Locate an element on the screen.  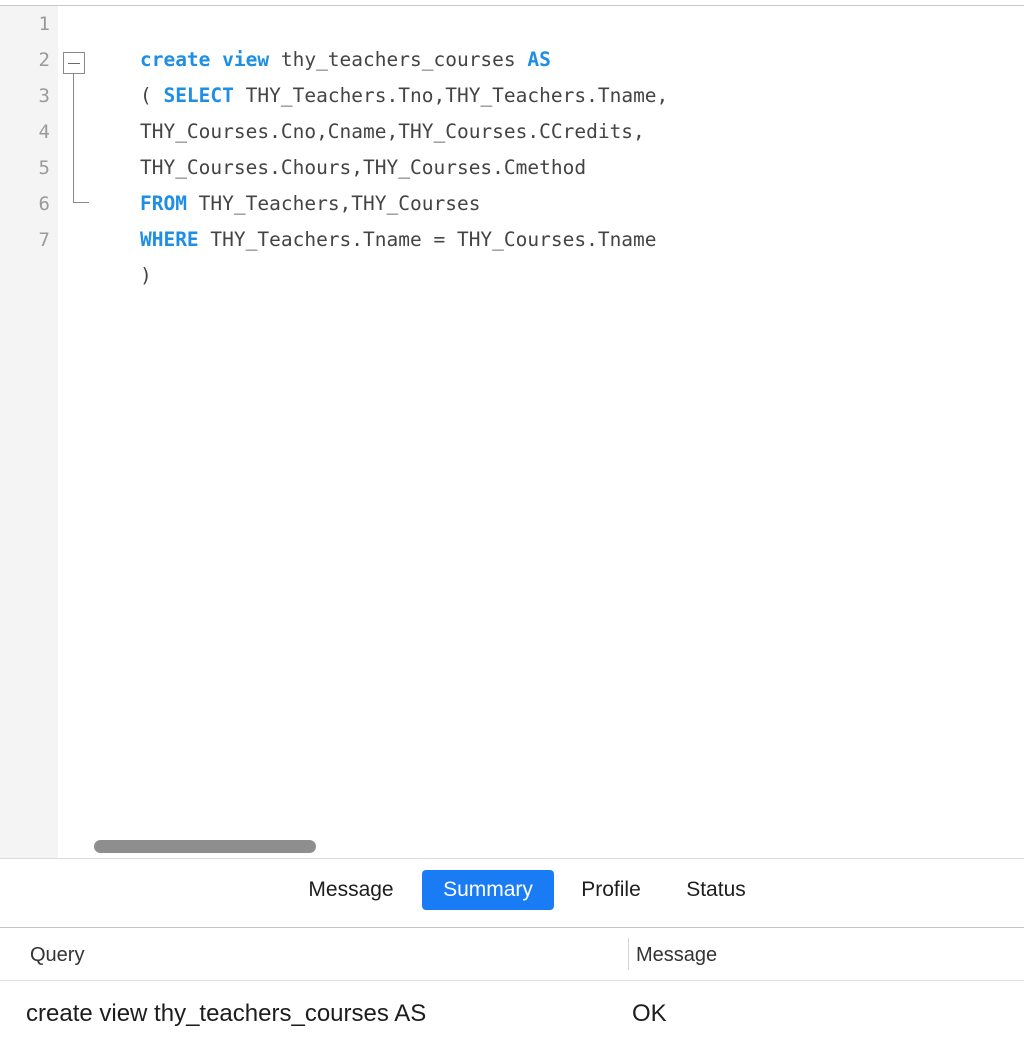
tab-profile: Profile is located at coordinates (611, 890).